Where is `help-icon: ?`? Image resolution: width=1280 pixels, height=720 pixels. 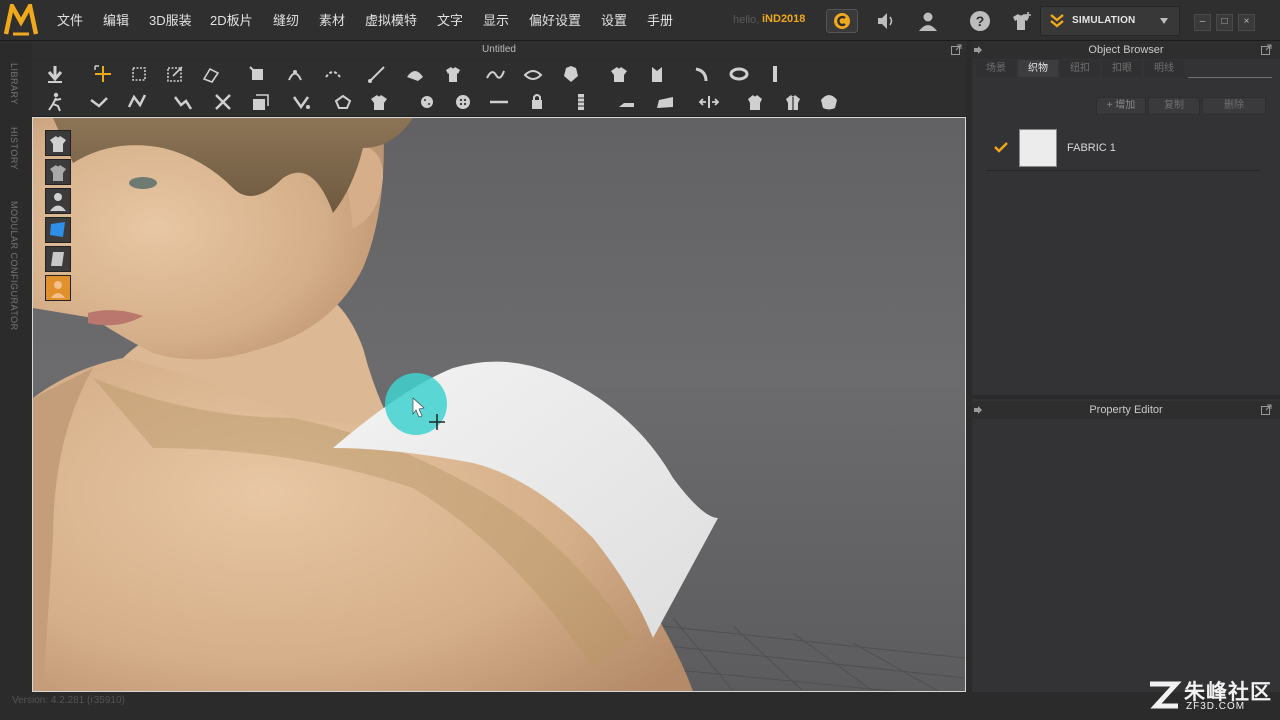 help-icon: ? is located at coordinates (980, 21).